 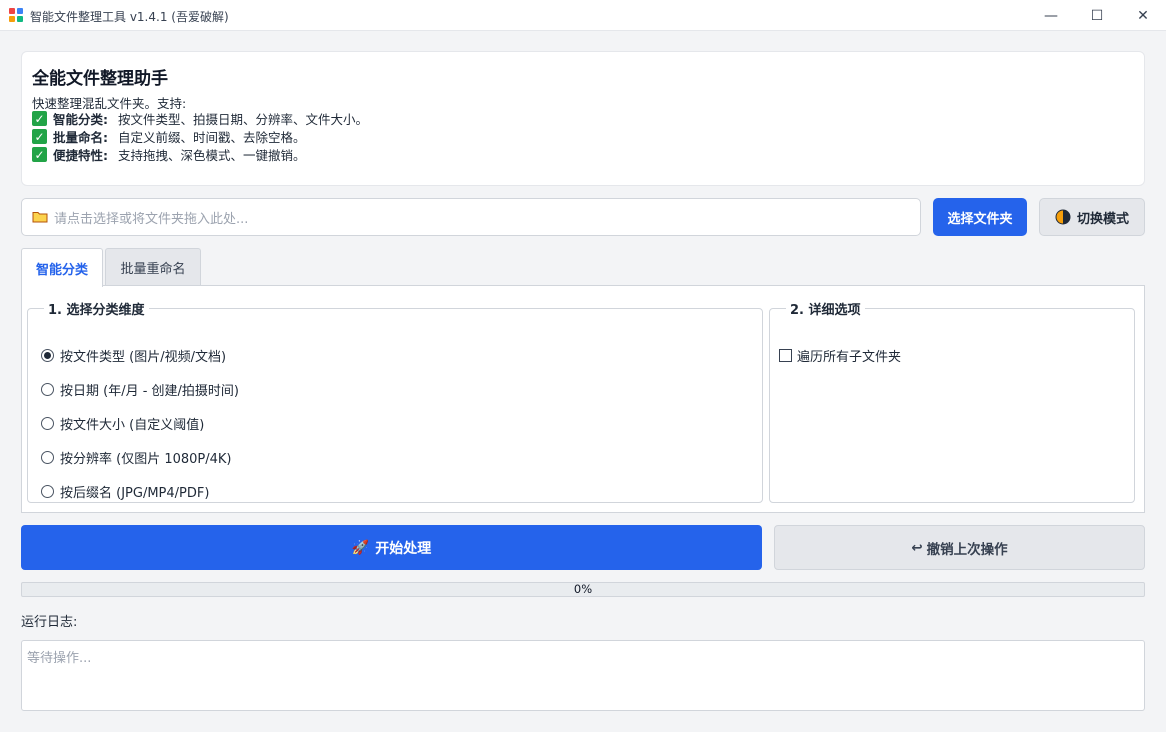 What do you see at coordinates (16, 15) in the screenshot?
I see `app-icon` at bounding box center [16, 15].